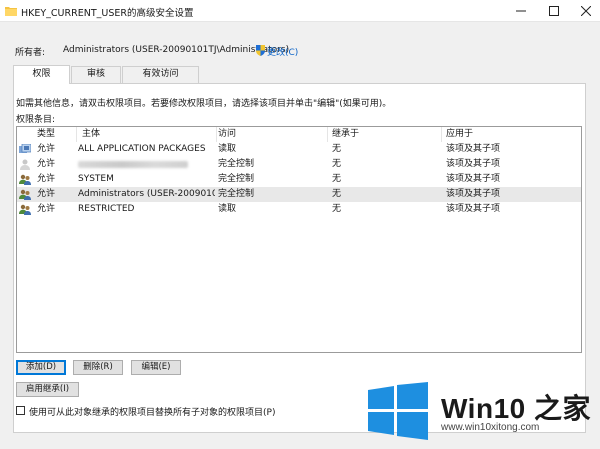 This screenshot has width=600, height=449. What do you see at coordinates (20, 410) in the screenshot?
I see `replace-child-permissions-checkbox` at bounding box center [20, 410].